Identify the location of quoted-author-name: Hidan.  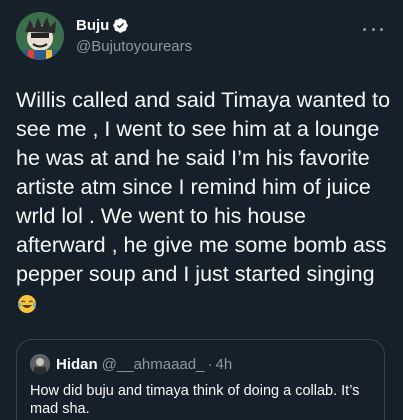
(77, 364).